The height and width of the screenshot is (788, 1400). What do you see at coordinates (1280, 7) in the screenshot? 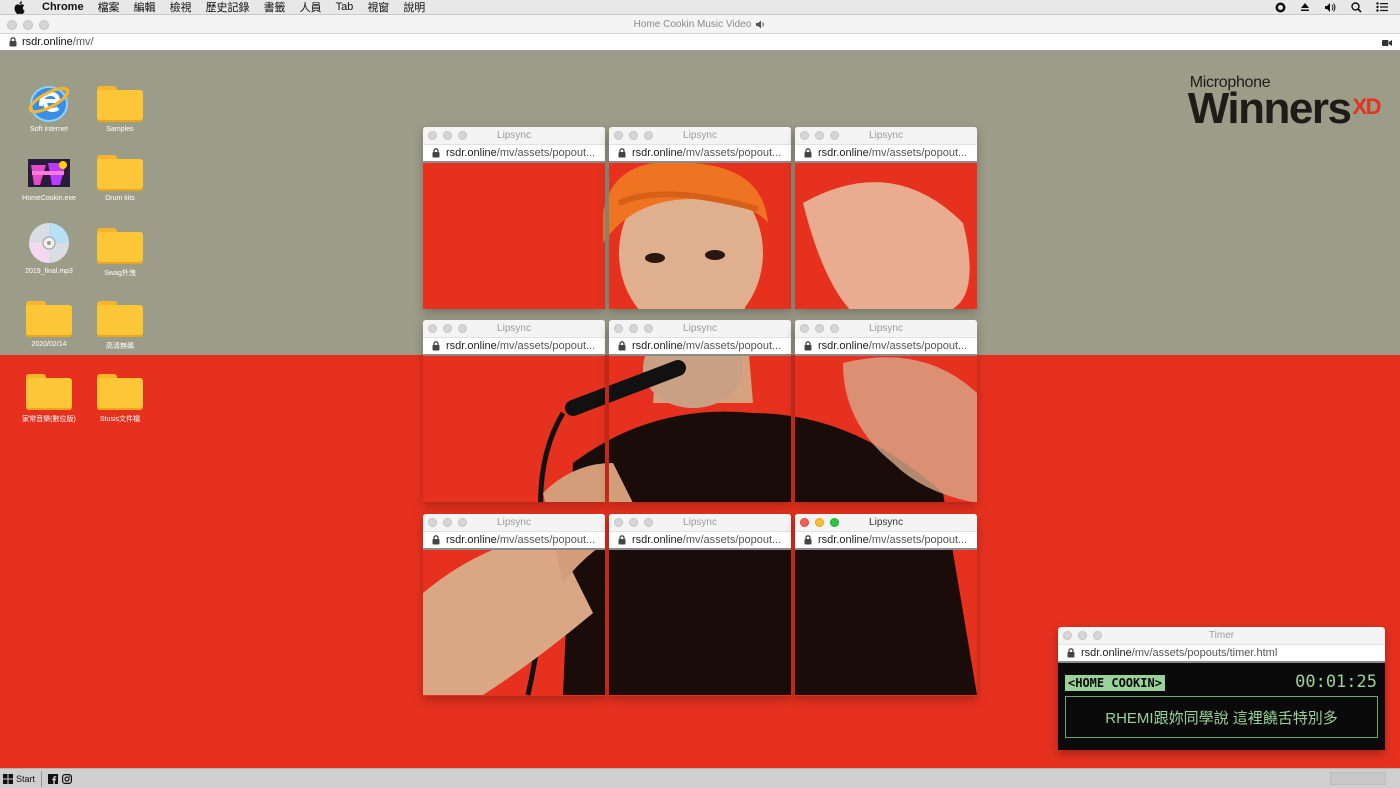
I see `record-icon` at bounding box center [1280, 7].